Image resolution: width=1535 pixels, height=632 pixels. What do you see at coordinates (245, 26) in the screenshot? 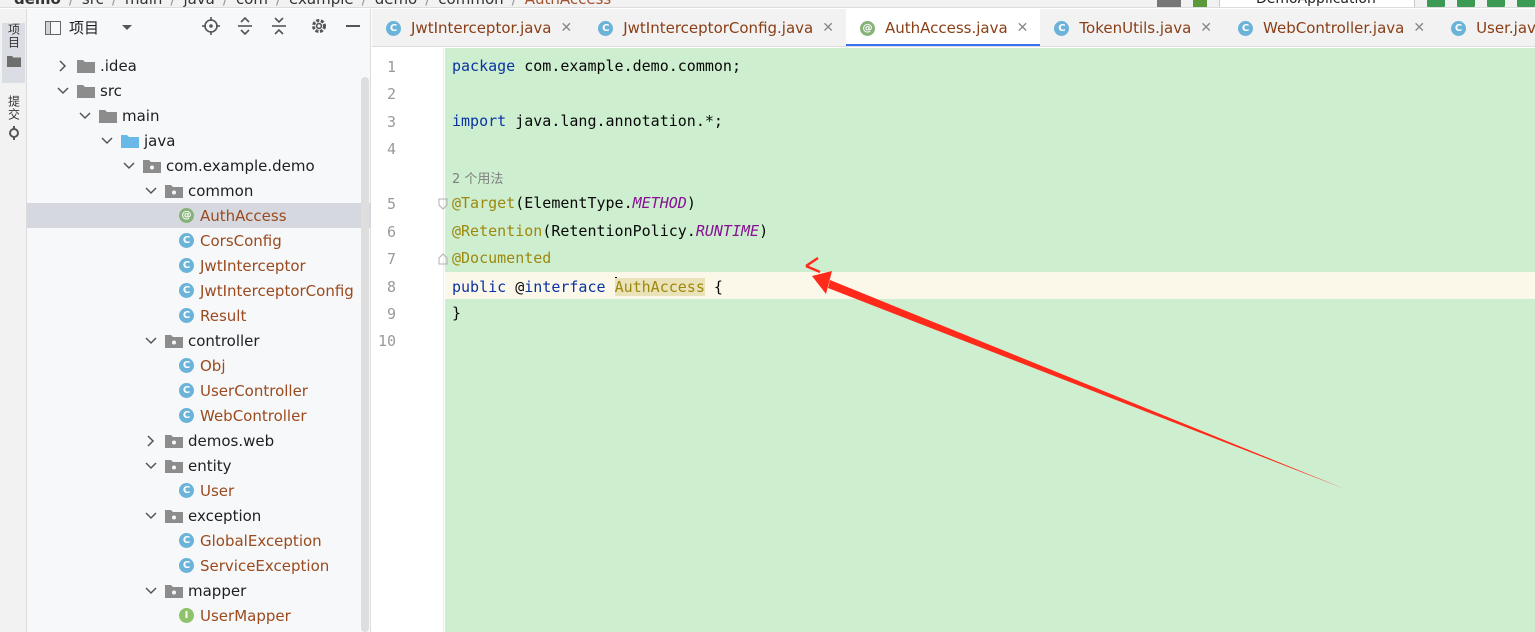
I see `expand-all-icon` at bounding box center [245, 26].